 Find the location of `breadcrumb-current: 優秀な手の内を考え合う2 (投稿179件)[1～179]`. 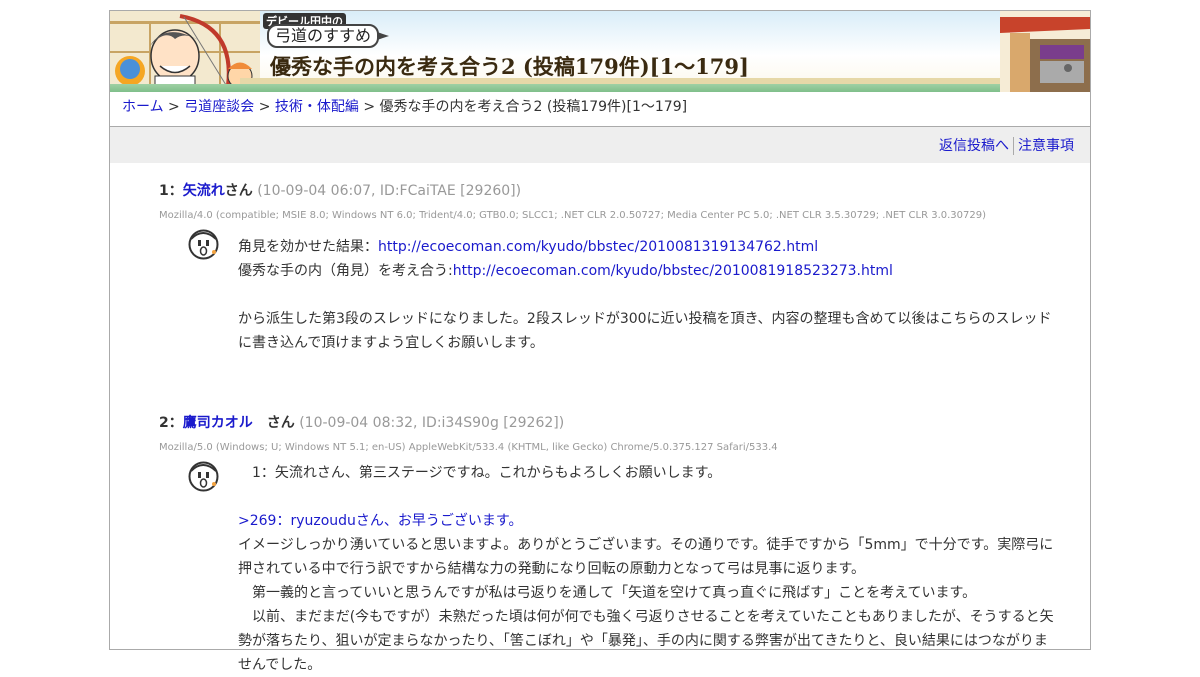

breadcrumb-current: 優秀な手の内を考え合う2 (投稿179件)[1～179] is located at coordinates (533, 107).